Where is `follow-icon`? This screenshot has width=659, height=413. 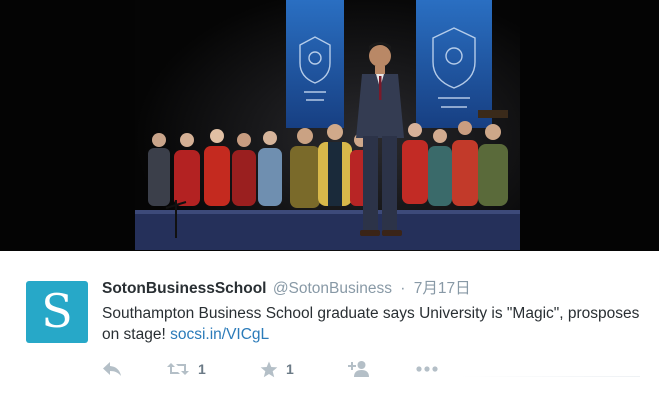
follow-icon is located at coordinates (358, 369).